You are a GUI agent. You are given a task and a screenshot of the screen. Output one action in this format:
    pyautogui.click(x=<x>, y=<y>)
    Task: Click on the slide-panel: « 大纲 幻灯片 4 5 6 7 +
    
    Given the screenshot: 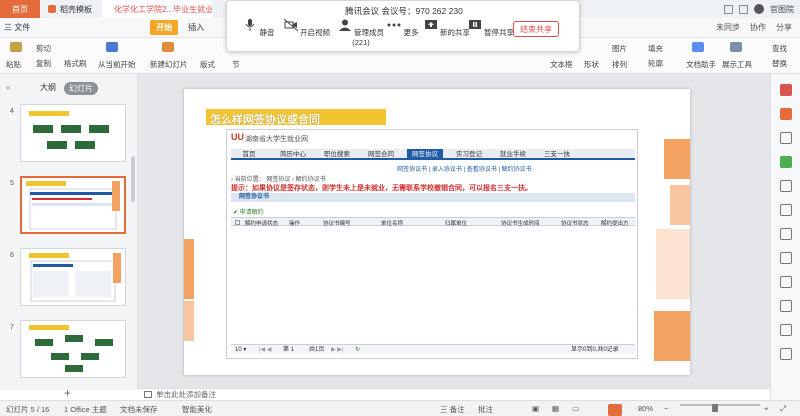 What is the action you would take?
    pyautogui.click(x=69, y=237)
    